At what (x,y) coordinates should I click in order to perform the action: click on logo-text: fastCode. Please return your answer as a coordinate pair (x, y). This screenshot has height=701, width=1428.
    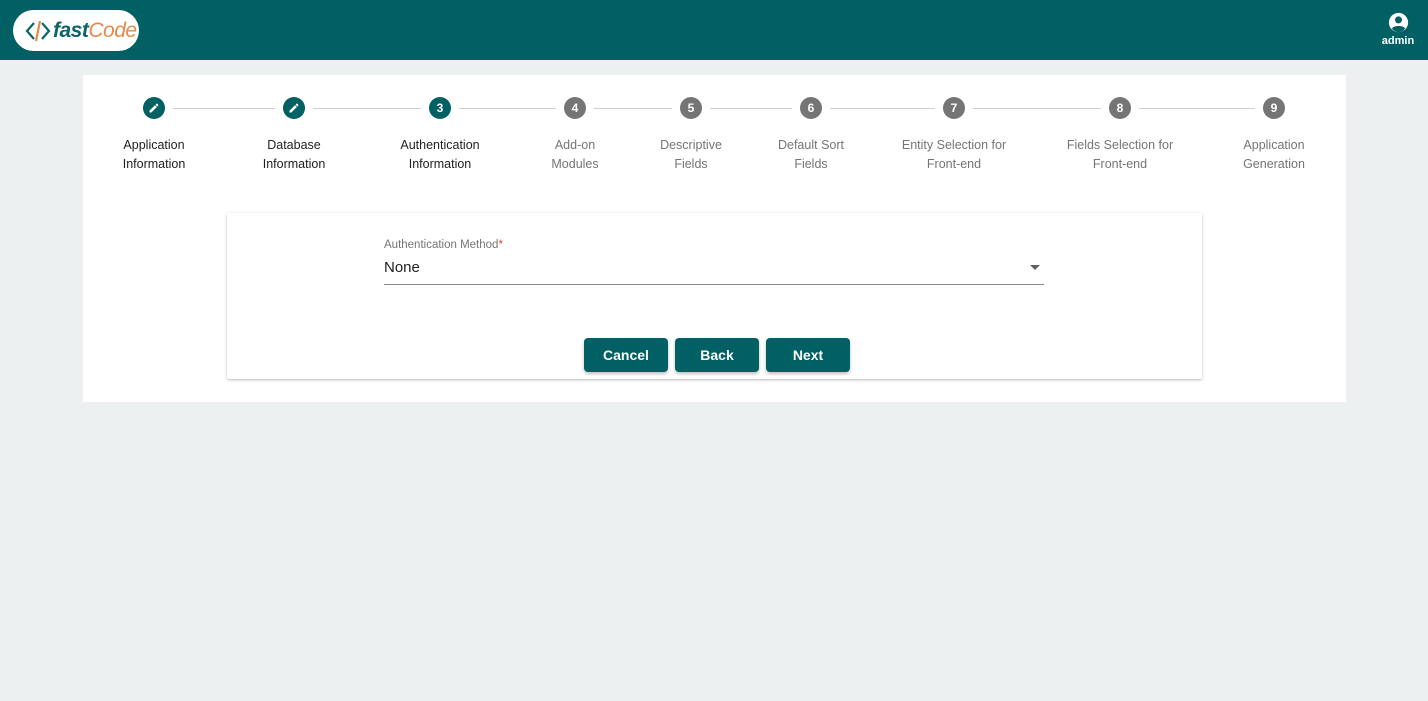
    Looking at the image, I should click on (95, 31).